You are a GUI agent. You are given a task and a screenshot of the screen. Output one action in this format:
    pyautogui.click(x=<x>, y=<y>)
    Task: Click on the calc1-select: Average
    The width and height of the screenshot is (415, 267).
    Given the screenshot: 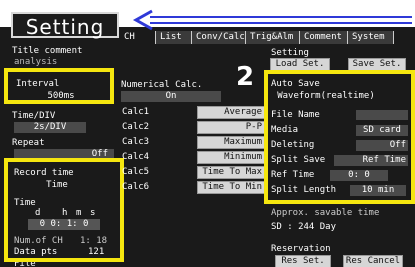 What is the action you would take?
    pyautogui.click(x=231, y=112)
    